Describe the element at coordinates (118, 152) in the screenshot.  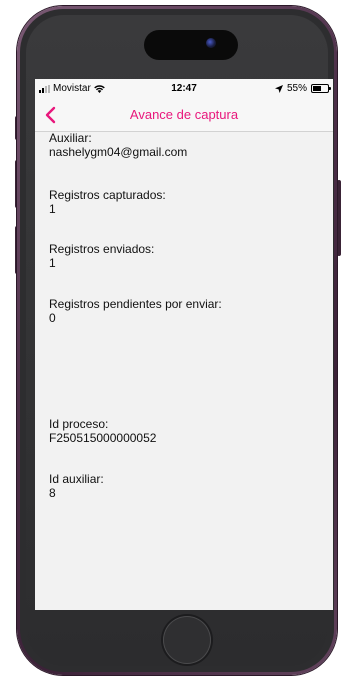
I see `field-value: nashelygm04@gmail.com` at that location.